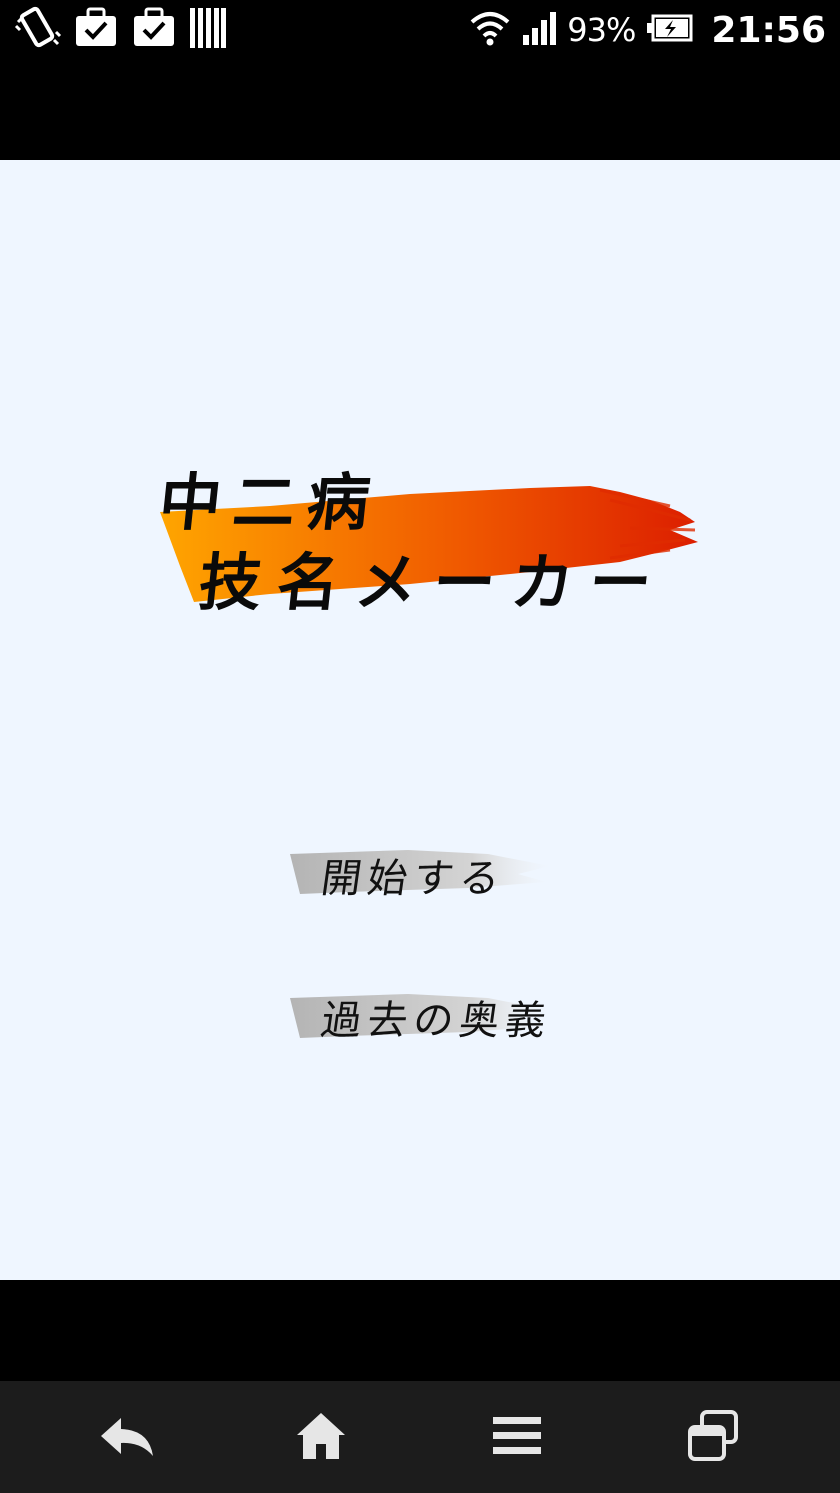 Image resolution: width=840 pixels, height=1493 pixels. Describe the element at coordinates (208, 30) in the screenshot. I see `barcode-icon` at that location.